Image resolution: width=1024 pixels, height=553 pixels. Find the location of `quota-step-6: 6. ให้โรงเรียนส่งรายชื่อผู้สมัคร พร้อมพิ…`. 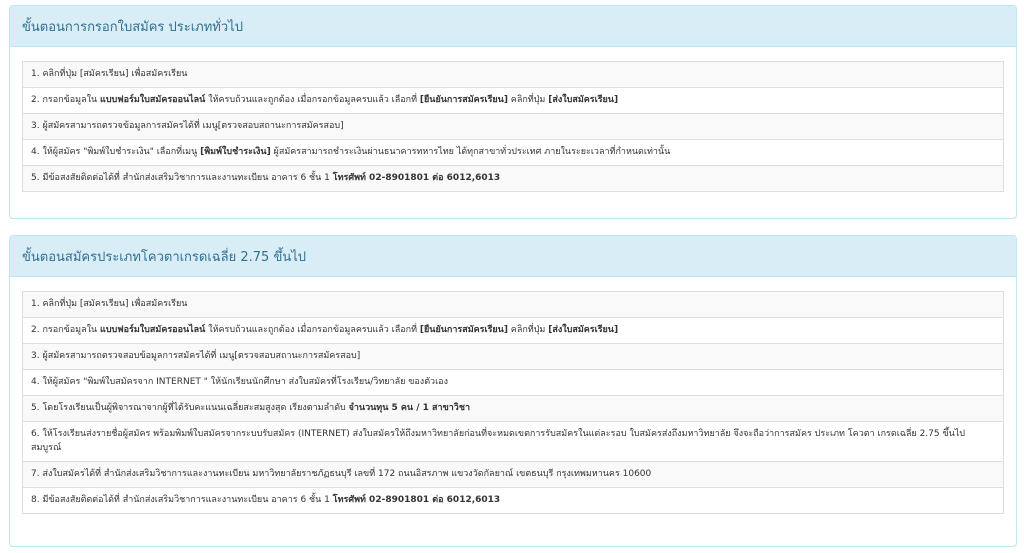

quota-step-6: 6. ให้โรงเรียนส่งรายชื่อผู้สมัคร พร้อมพิ… is located at coordinates (513, 441).